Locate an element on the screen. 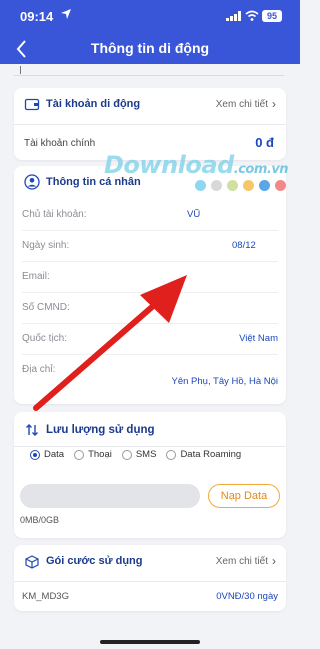 The image size is (320, 649). wallet-icon is located at coordinates (32, 104).